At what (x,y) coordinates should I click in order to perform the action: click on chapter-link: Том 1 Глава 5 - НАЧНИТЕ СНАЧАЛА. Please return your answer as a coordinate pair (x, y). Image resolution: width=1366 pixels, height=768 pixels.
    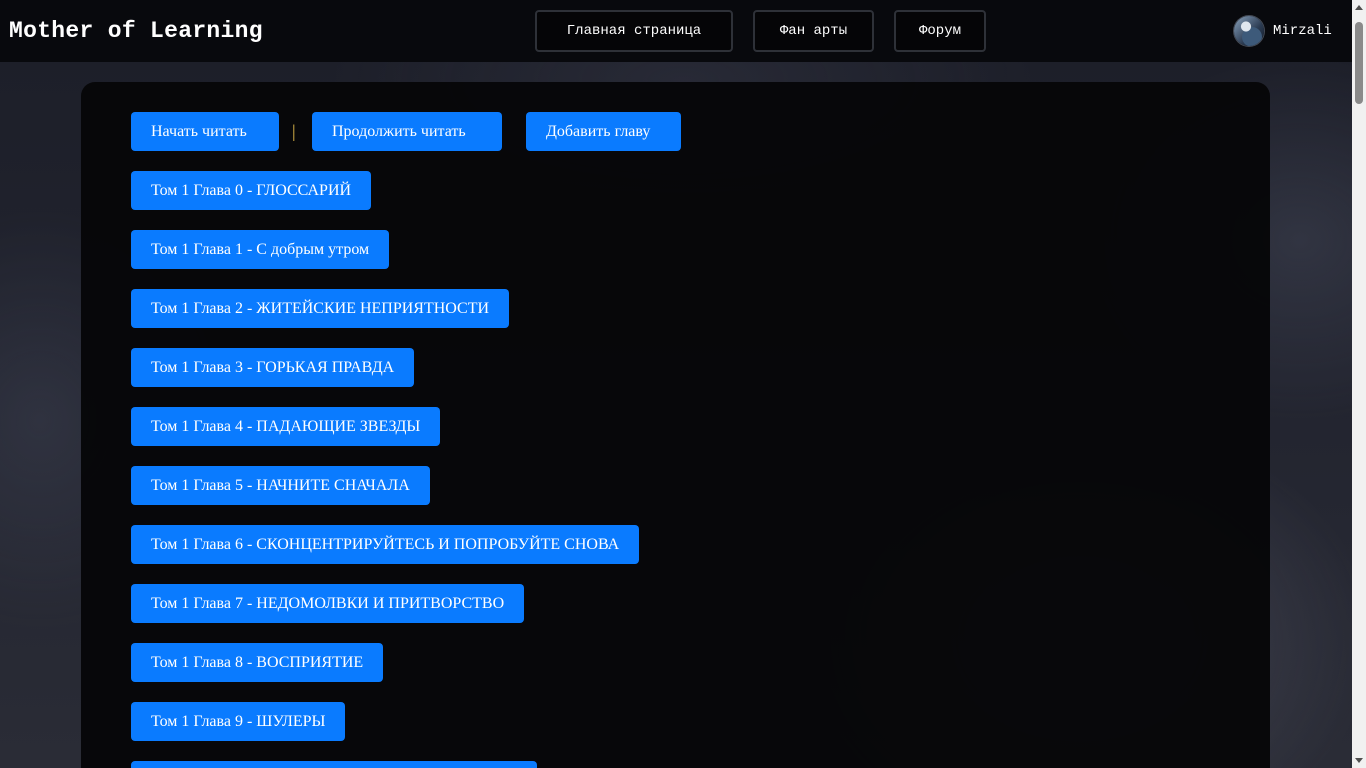
    Looking at the image, I should click on (280, 485).